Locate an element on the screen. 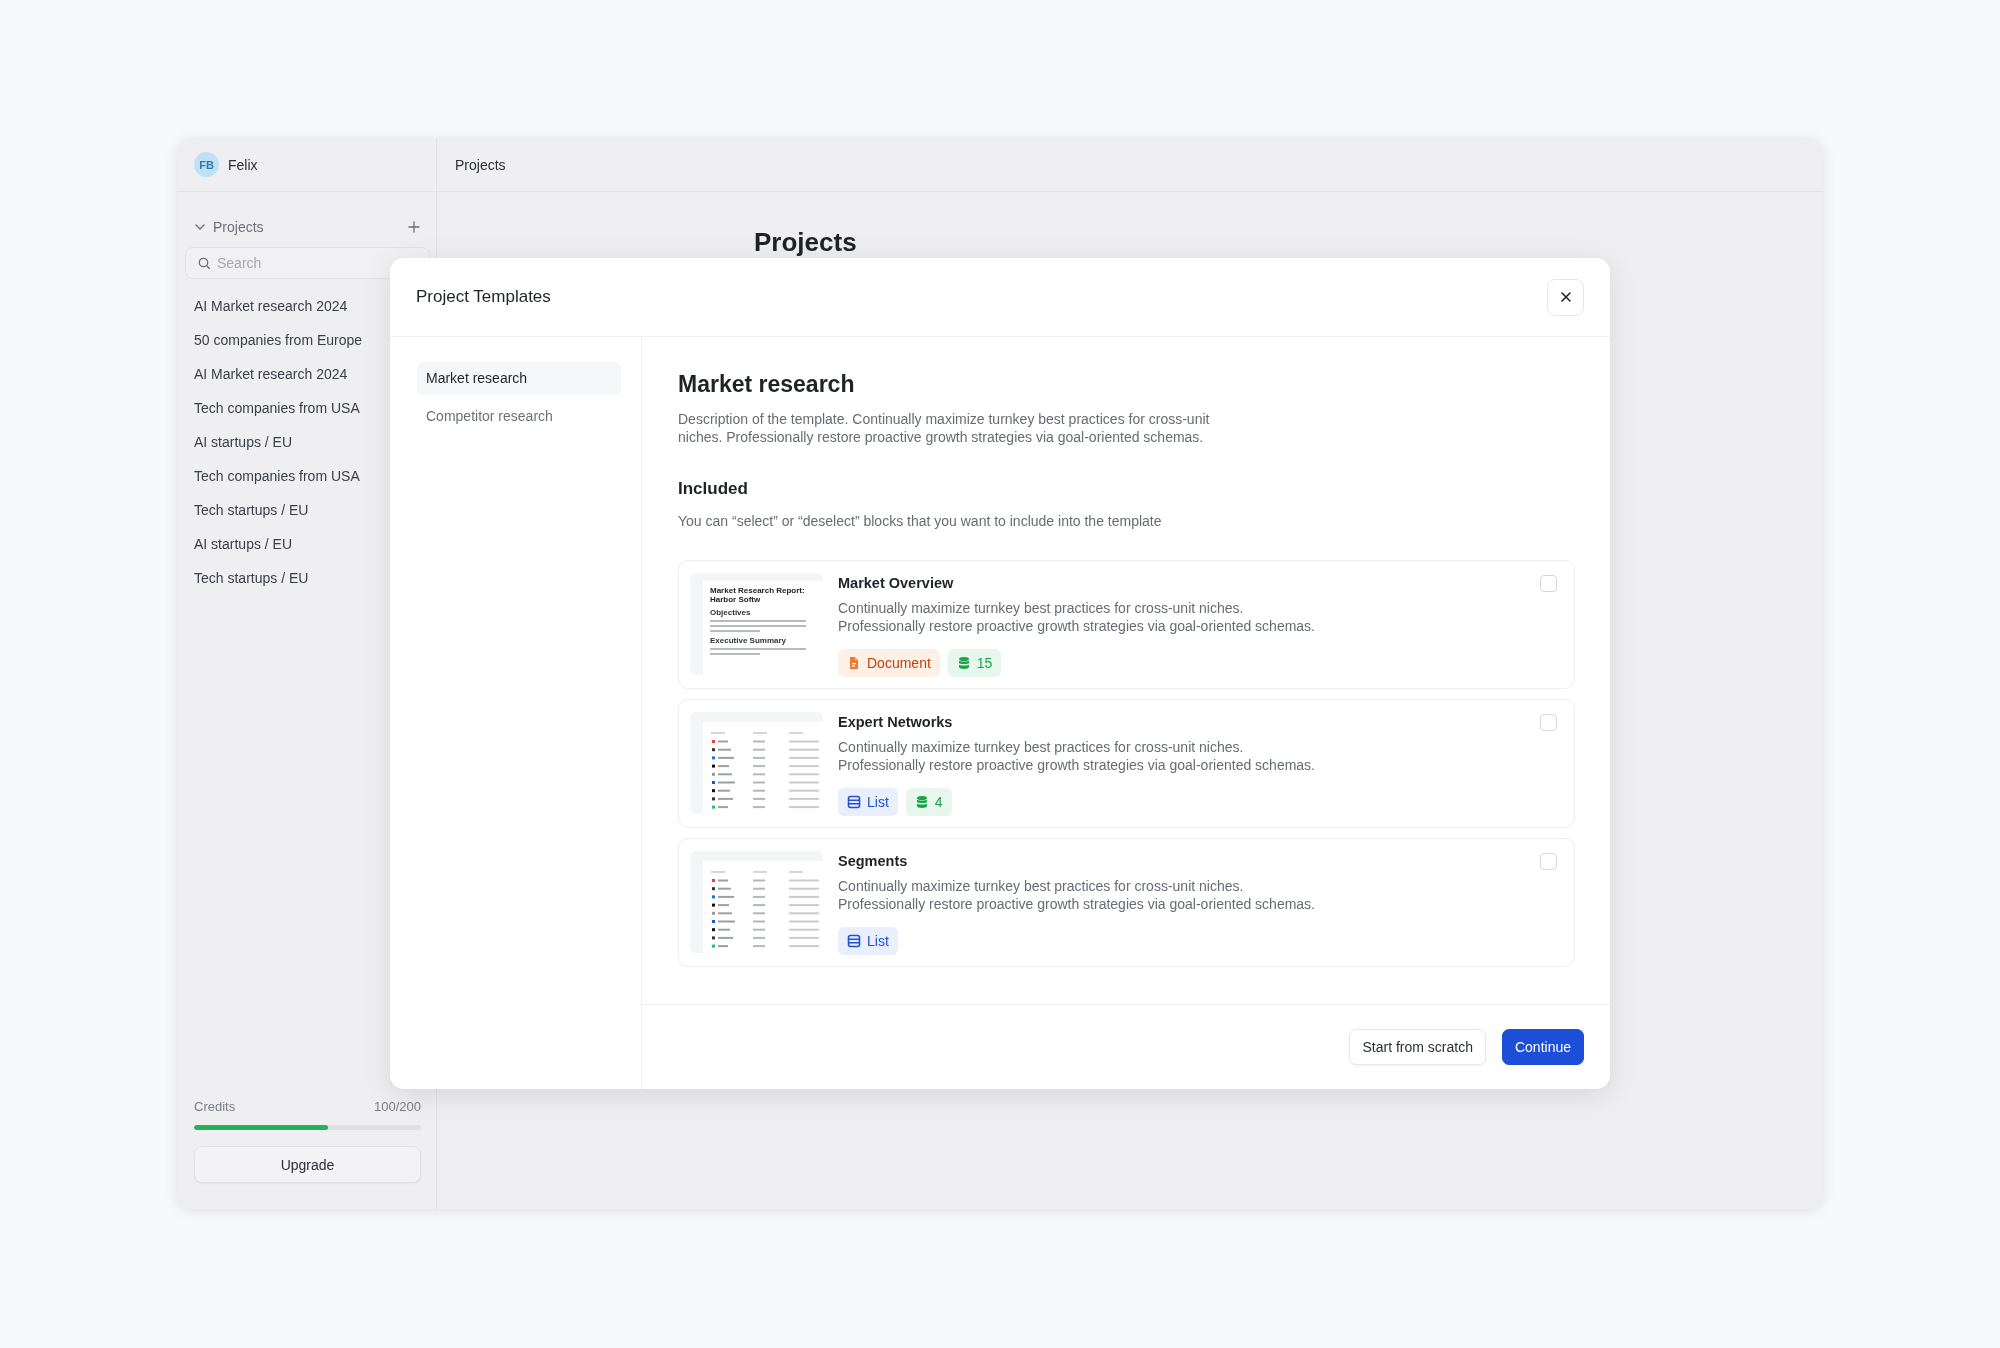 The height and width of the screenshot is (1348, 2000). search-icon is located at coordinates (204, 263).